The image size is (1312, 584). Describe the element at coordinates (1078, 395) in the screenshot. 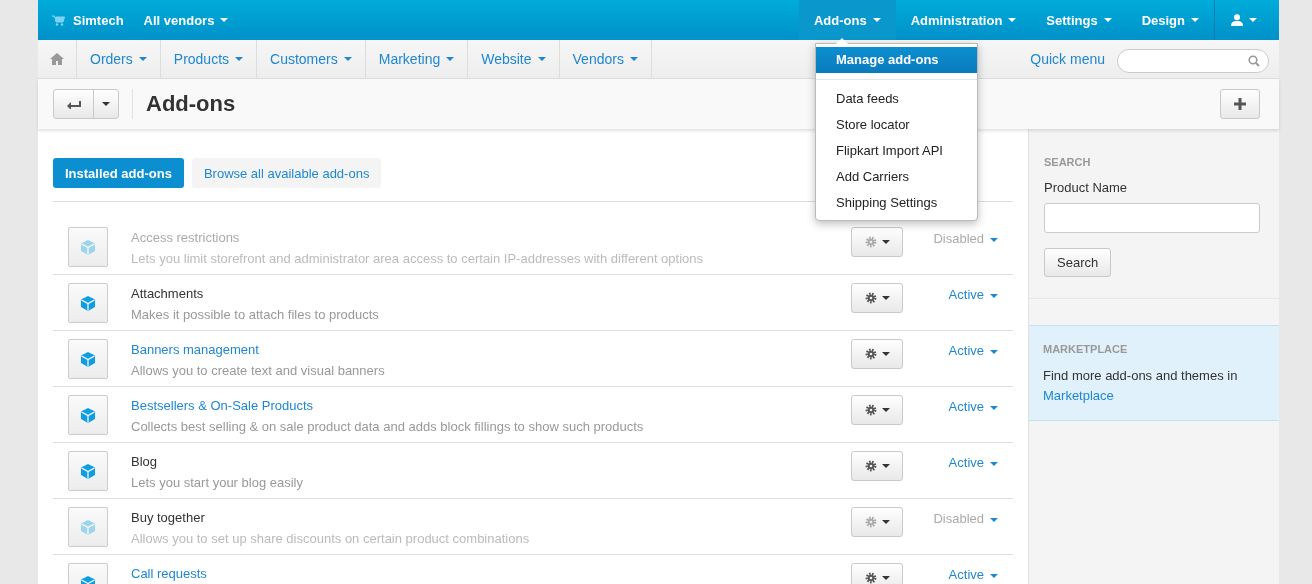

I see `marketplace-link: Marketplace` at that location.